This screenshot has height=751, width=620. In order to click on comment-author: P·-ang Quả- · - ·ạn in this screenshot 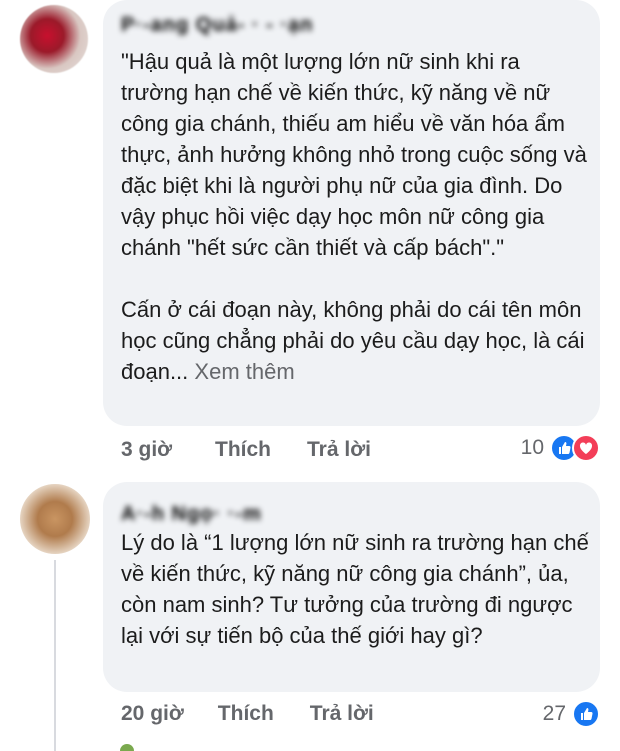, I will do `click(217, 25)`.